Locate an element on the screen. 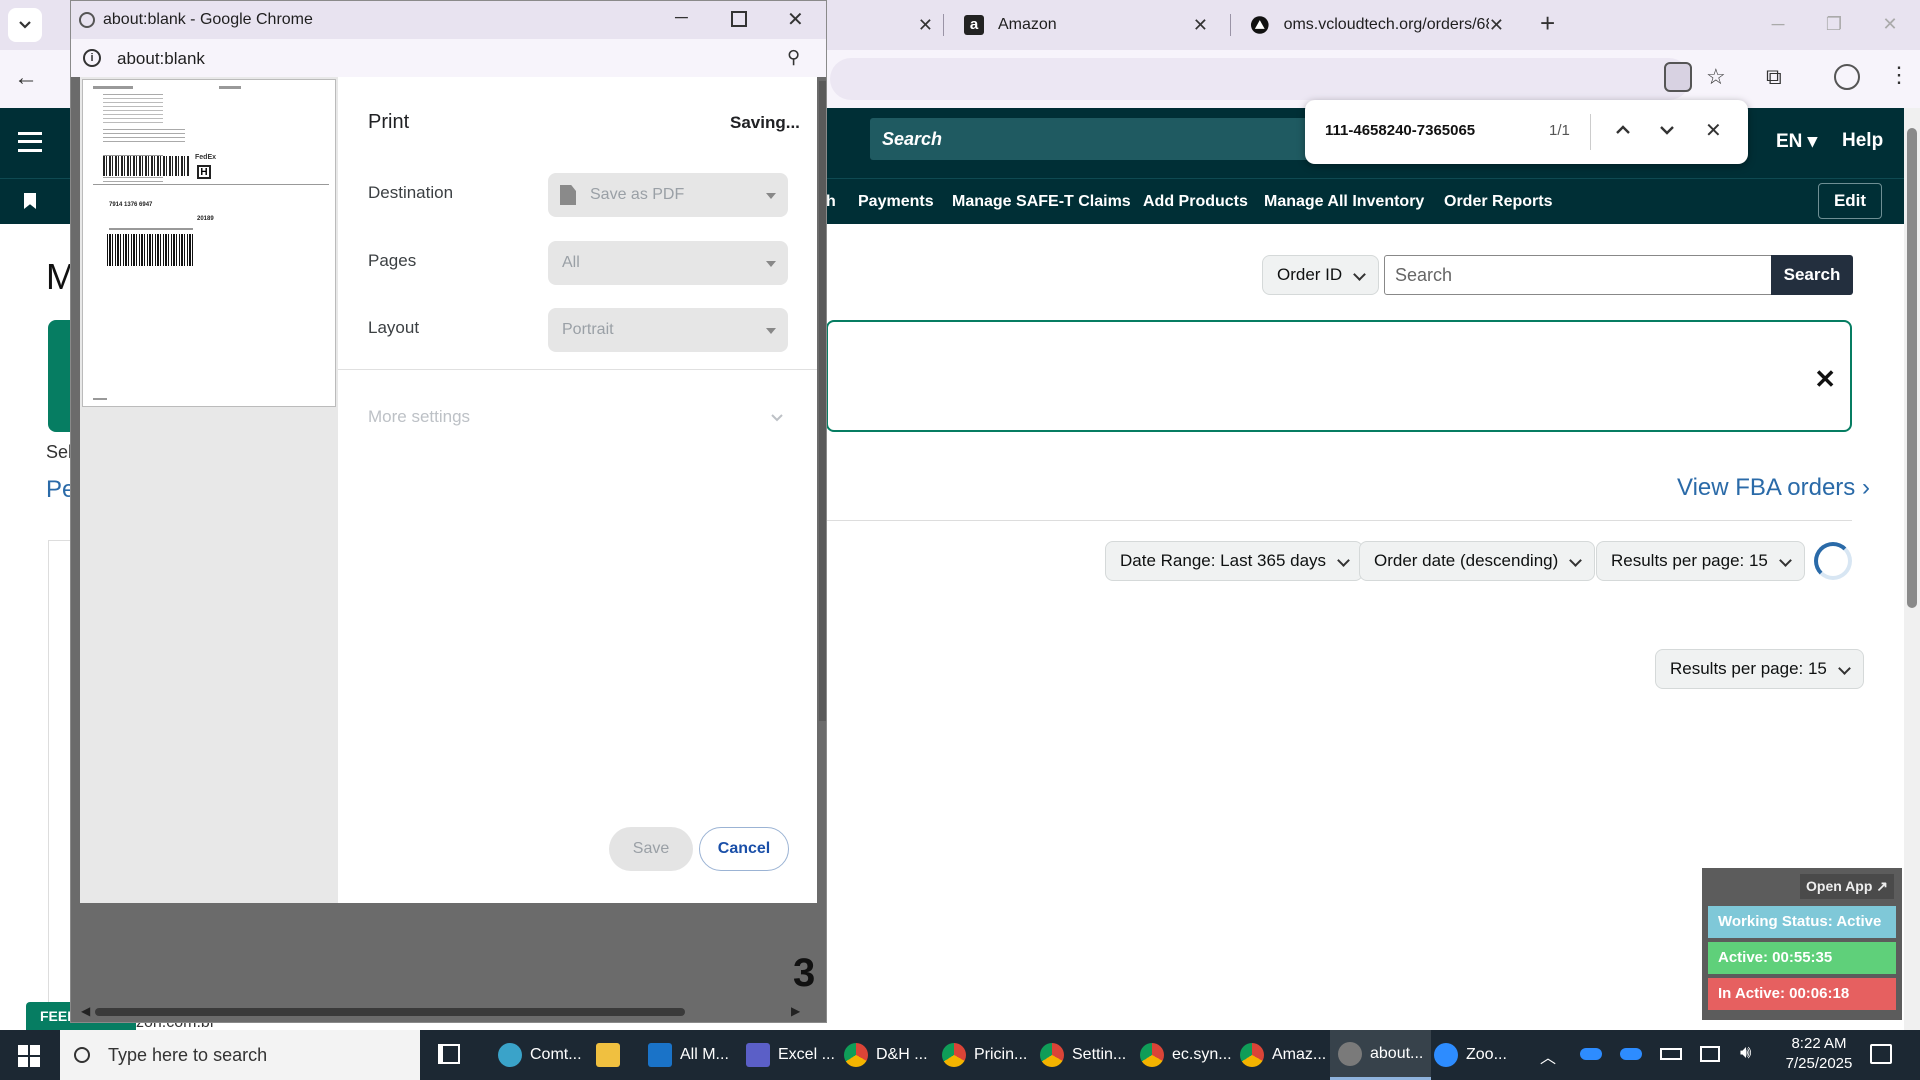 This screenshot has width=1920, height=1080. profile-icon is located at coordinates (1847, 77).